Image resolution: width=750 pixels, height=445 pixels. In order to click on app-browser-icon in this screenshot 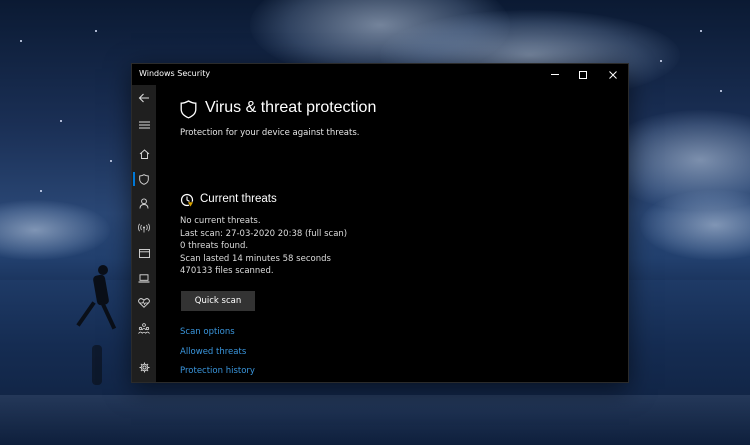, I will do `click(144, 253)`.